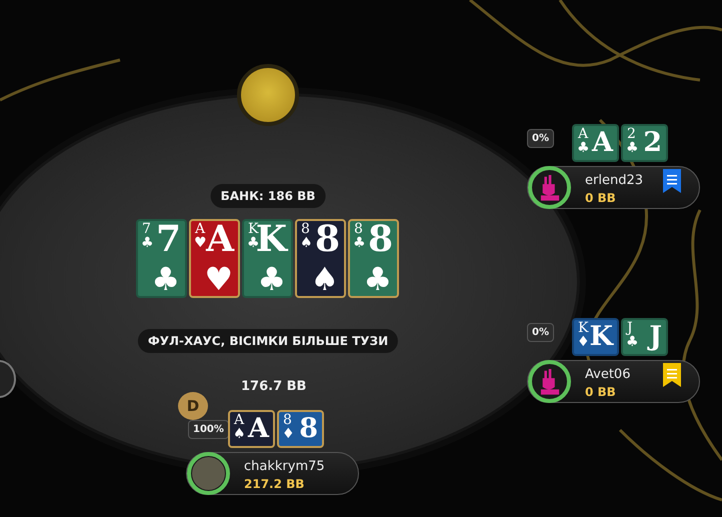 The image size is (722, 517). I want to click on equity-label: 100%, so click(208, 429).